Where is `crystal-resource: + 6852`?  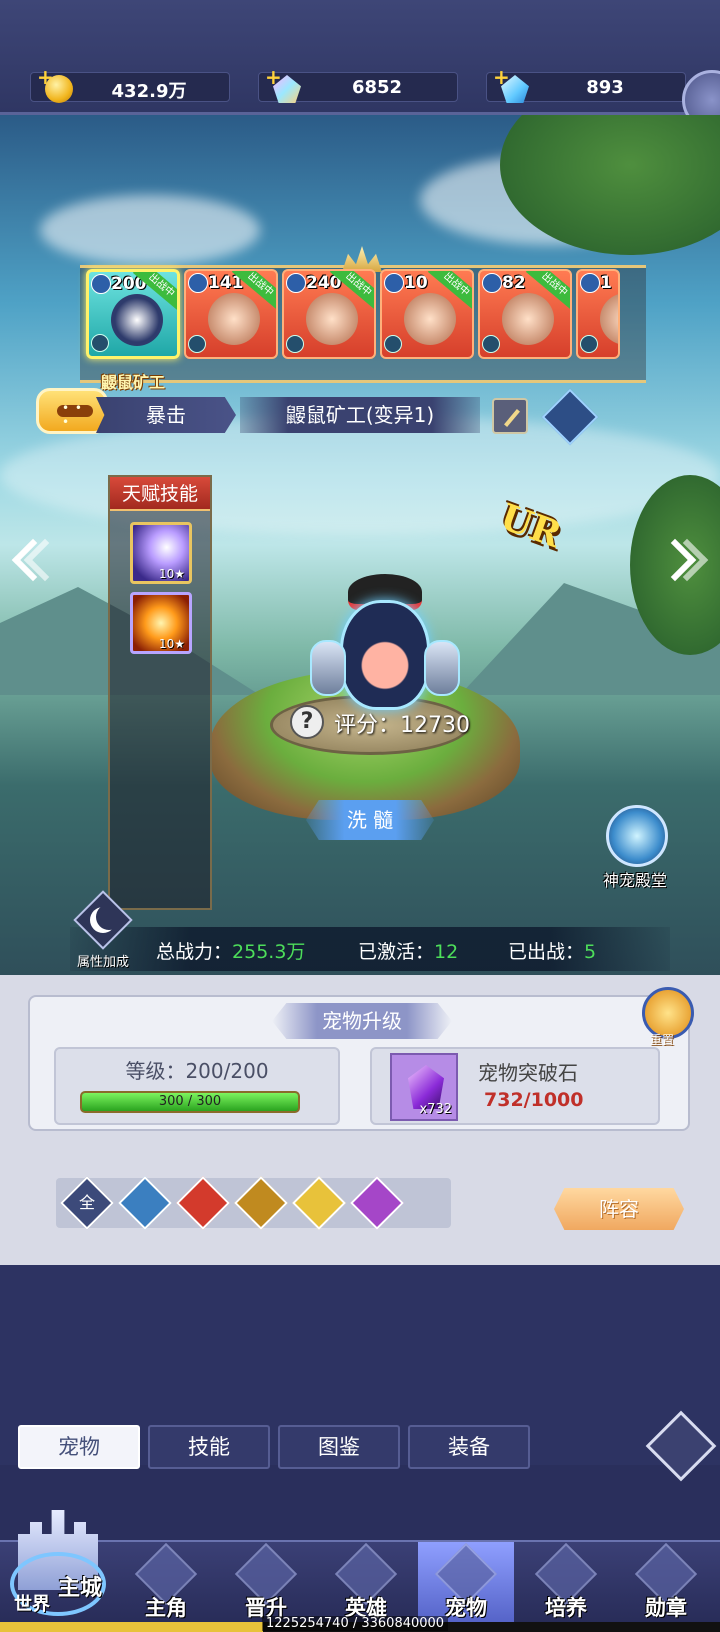 crystal-resource: + 6852 is located at coordinates (358, 84).